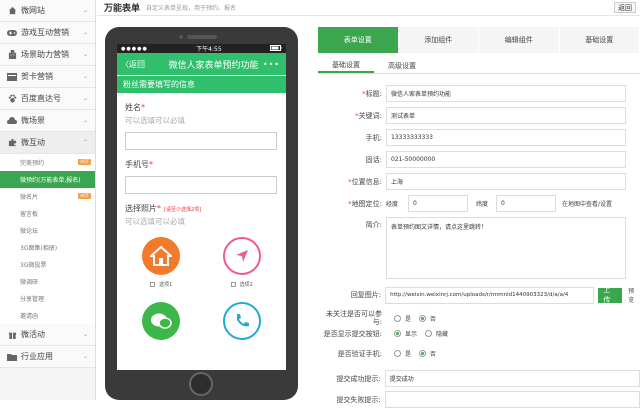 The height and width of the screenshot is (408, 640). I want to click on row-success: 提交成功提示: 提交成功, so click(479, 378).